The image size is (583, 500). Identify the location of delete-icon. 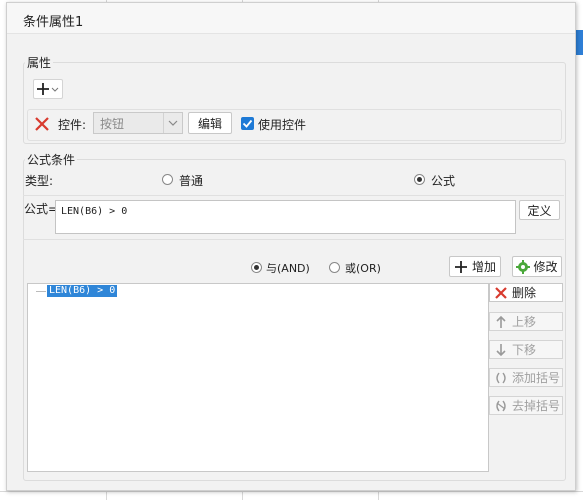
(501, 292).